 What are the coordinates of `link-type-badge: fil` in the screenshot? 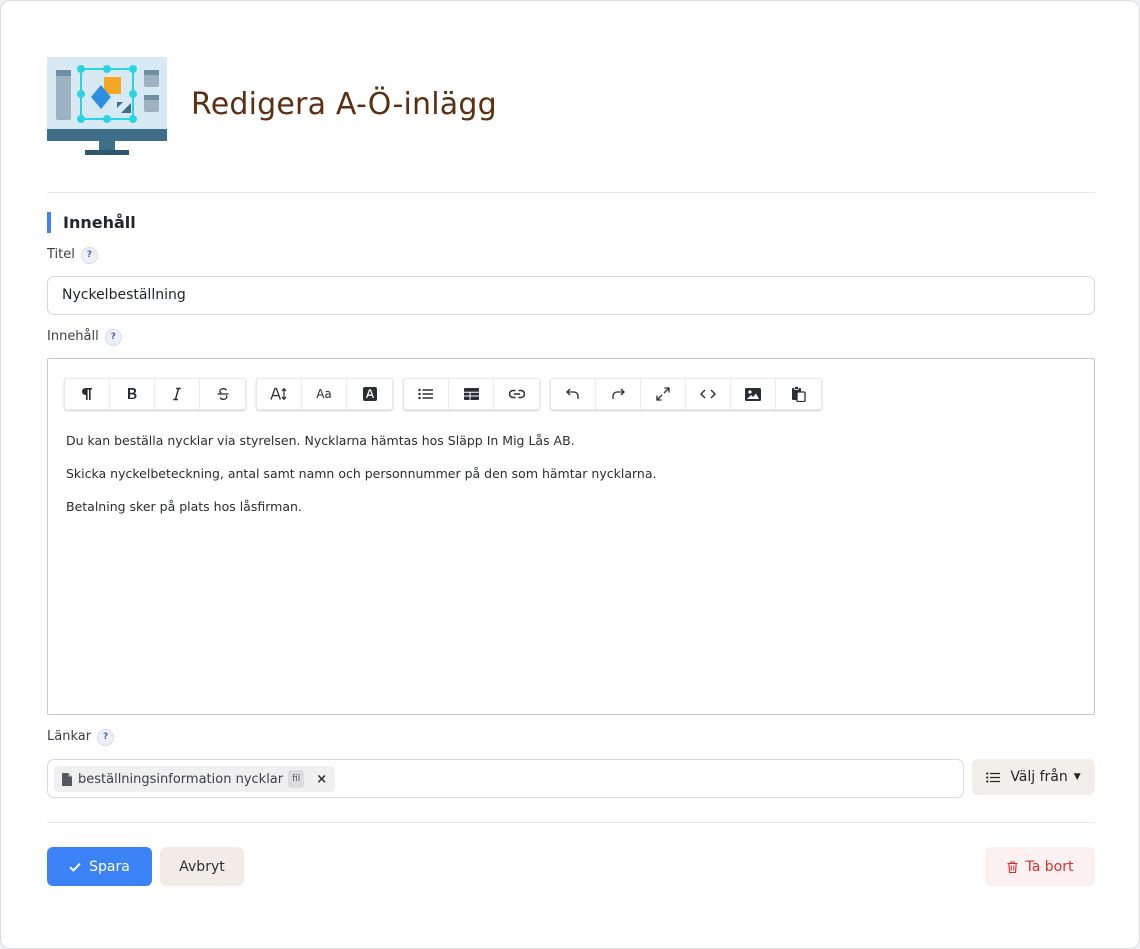 It's located at (296, 779).